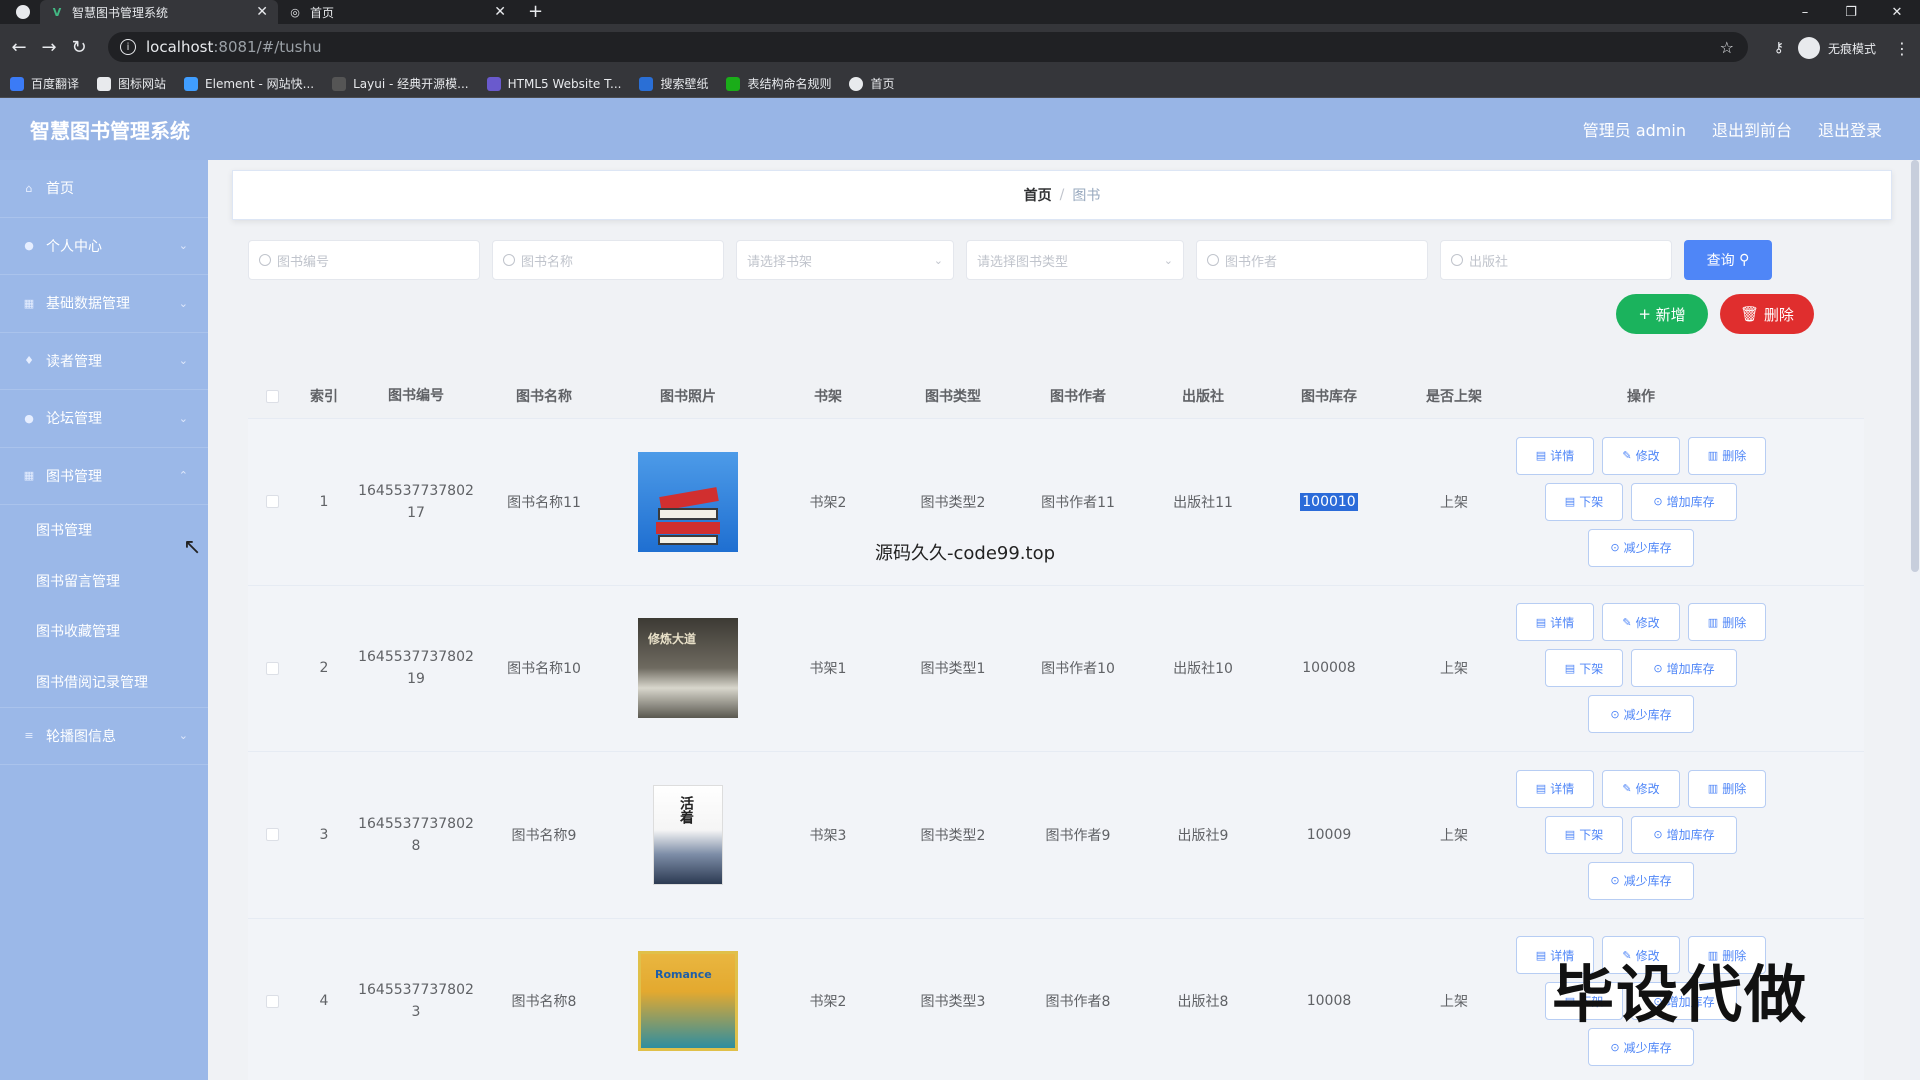 The height and width of the screenshot is (1080, 1920). What do you see at coordinates (1634, 130) in the screenshot?
I see `admin-user-label: 管理员 admin` at bounding box center [1634, 130].